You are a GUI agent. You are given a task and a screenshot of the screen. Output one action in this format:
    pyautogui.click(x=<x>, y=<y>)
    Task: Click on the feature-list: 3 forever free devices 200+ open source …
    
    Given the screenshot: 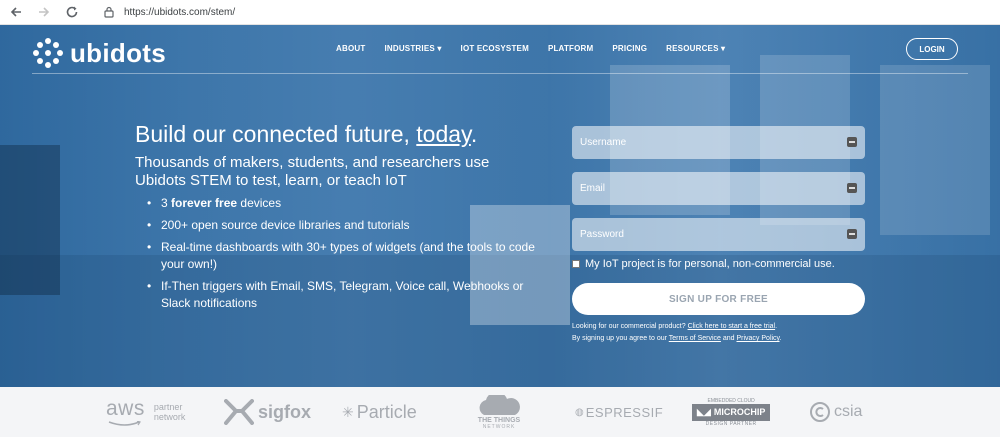 What is the action you would take?
    pyautogui.click(x=347, y=256)
    